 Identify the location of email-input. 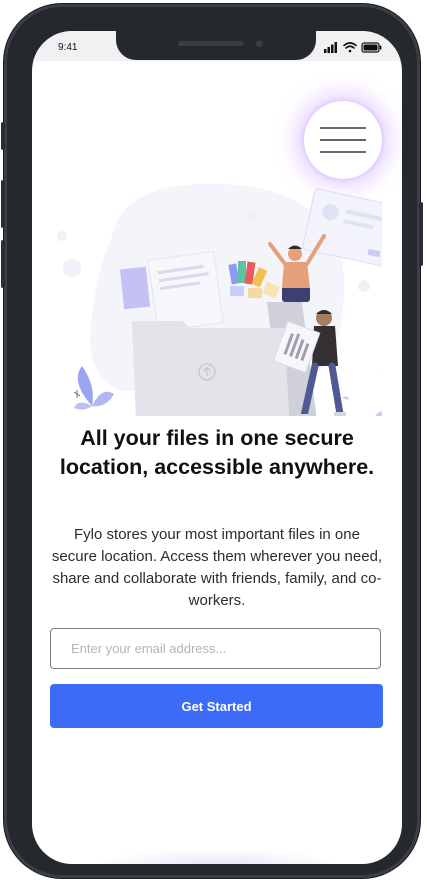
(215, 648).